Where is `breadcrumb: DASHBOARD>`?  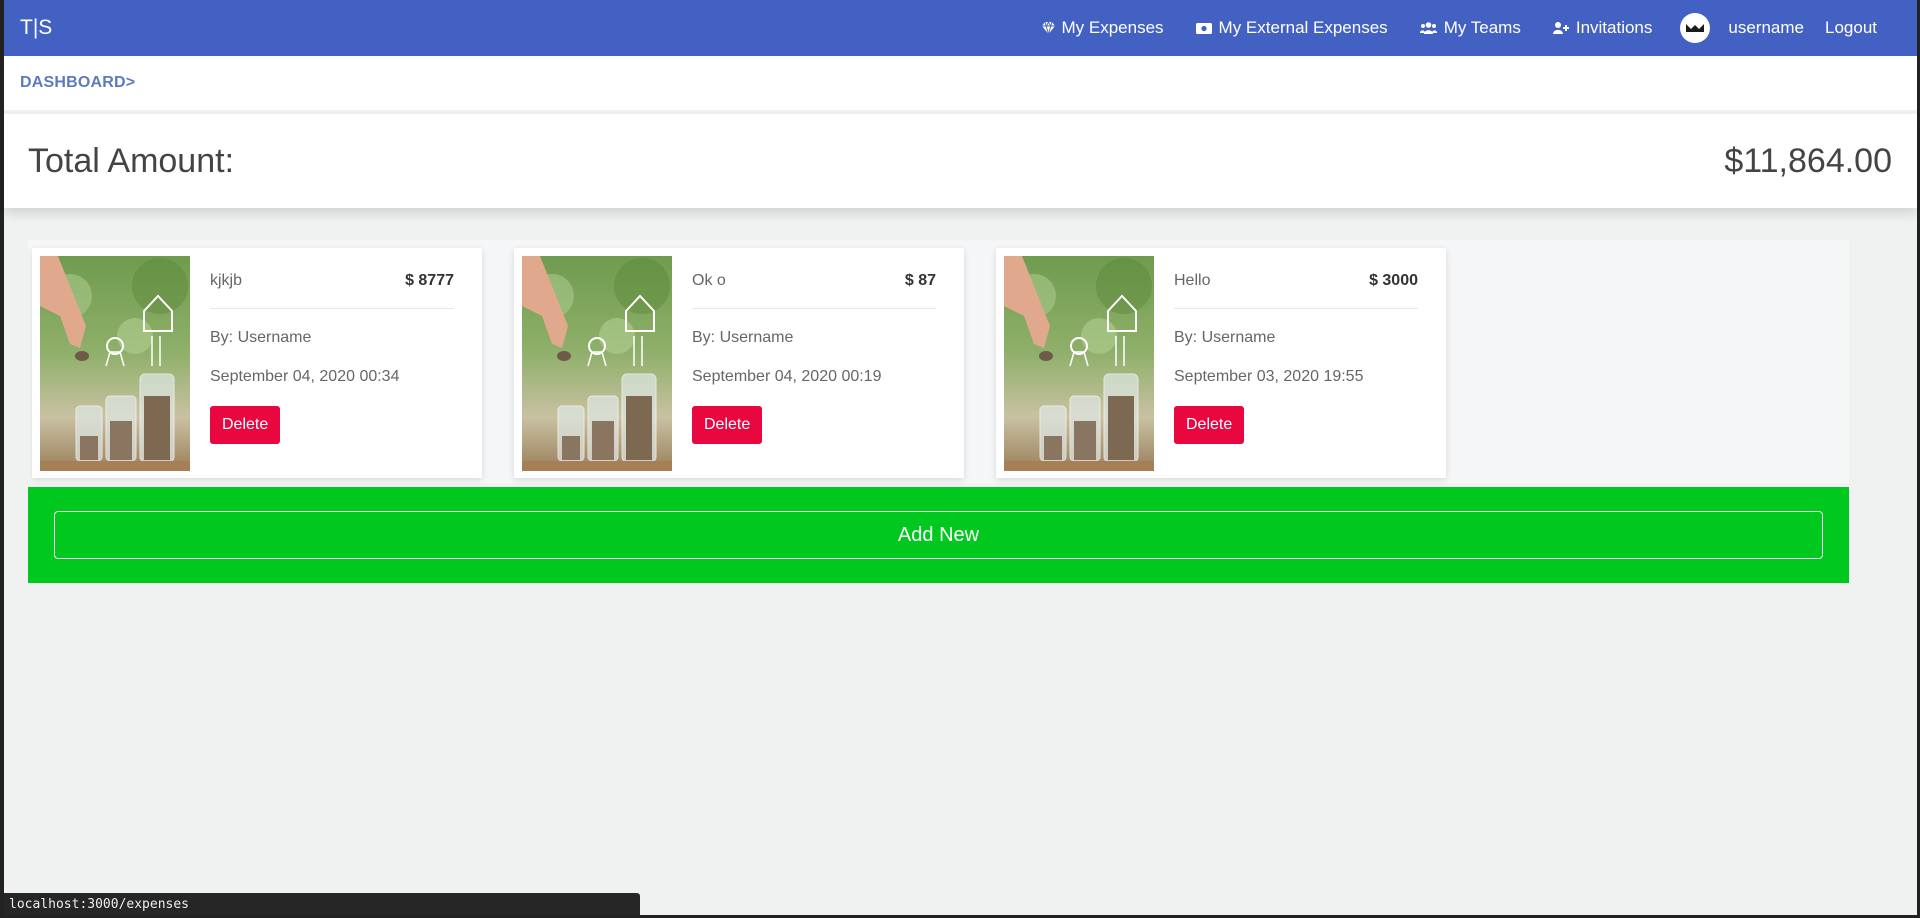
breadcrumb: DASHBOARD> is located at coordinates (77, 83).